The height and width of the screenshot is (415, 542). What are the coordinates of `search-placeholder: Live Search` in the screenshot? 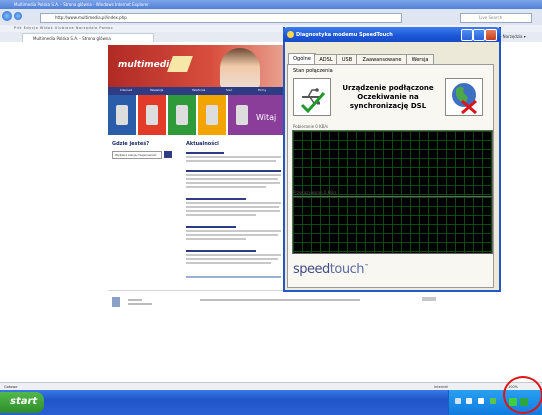 It's located at (491, 17).